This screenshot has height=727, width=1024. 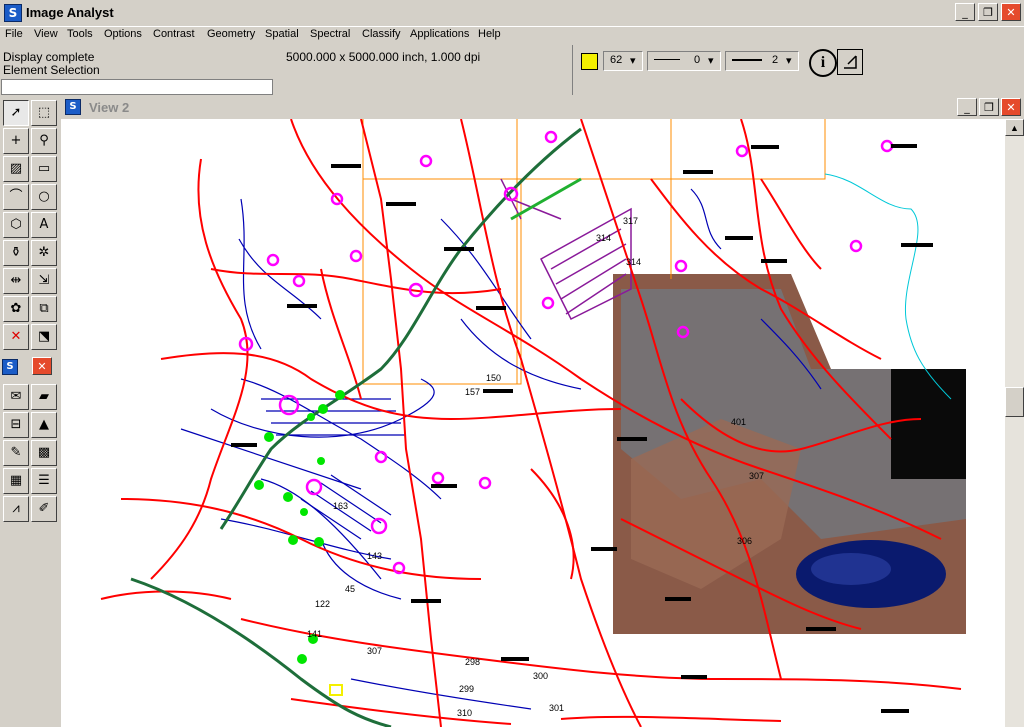 I want to click on restore-button: ❐, so click(x=988, y=12).